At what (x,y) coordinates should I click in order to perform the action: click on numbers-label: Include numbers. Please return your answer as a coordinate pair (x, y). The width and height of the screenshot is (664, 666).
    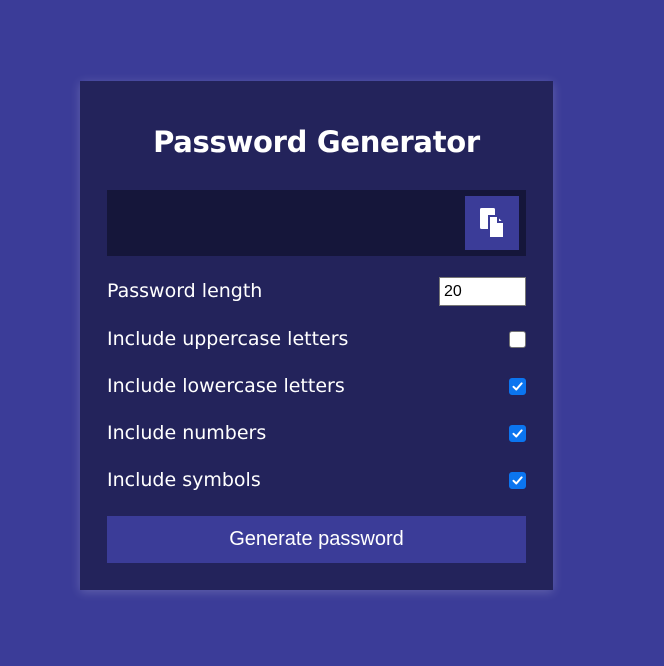
    Looking at the image, I should click on (187, 433).